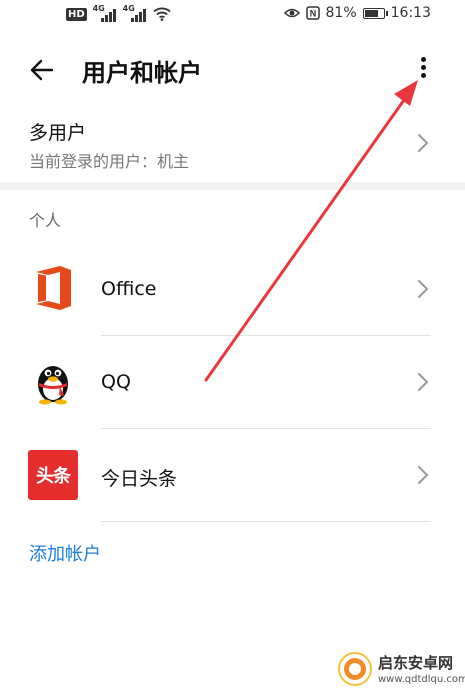 The width and height of the screenshot is (465, 694). What do you see at coordinates (232, 475) in the screenshot?
I see `account-item-toutiao: 头条 今日头条` at bounding box center [232, 475].